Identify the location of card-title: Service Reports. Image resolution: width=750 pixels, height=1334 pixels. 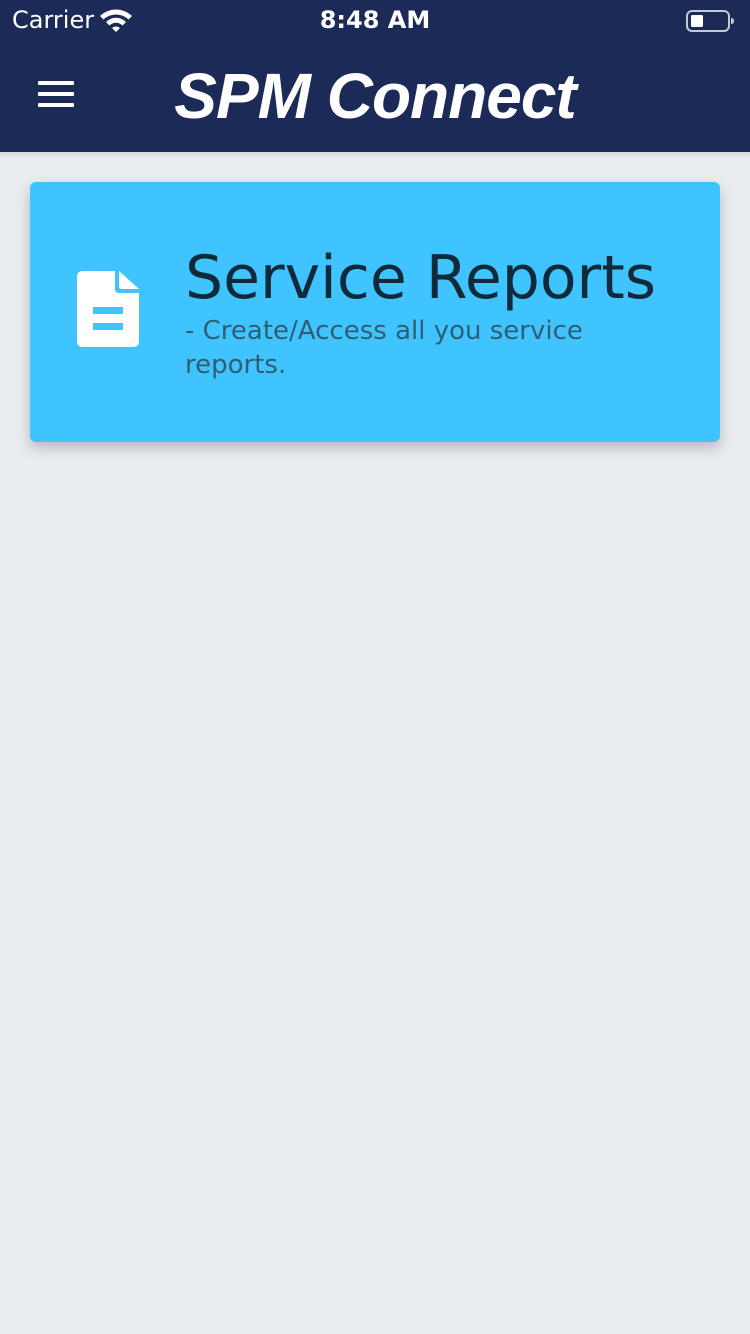
(420, 278).